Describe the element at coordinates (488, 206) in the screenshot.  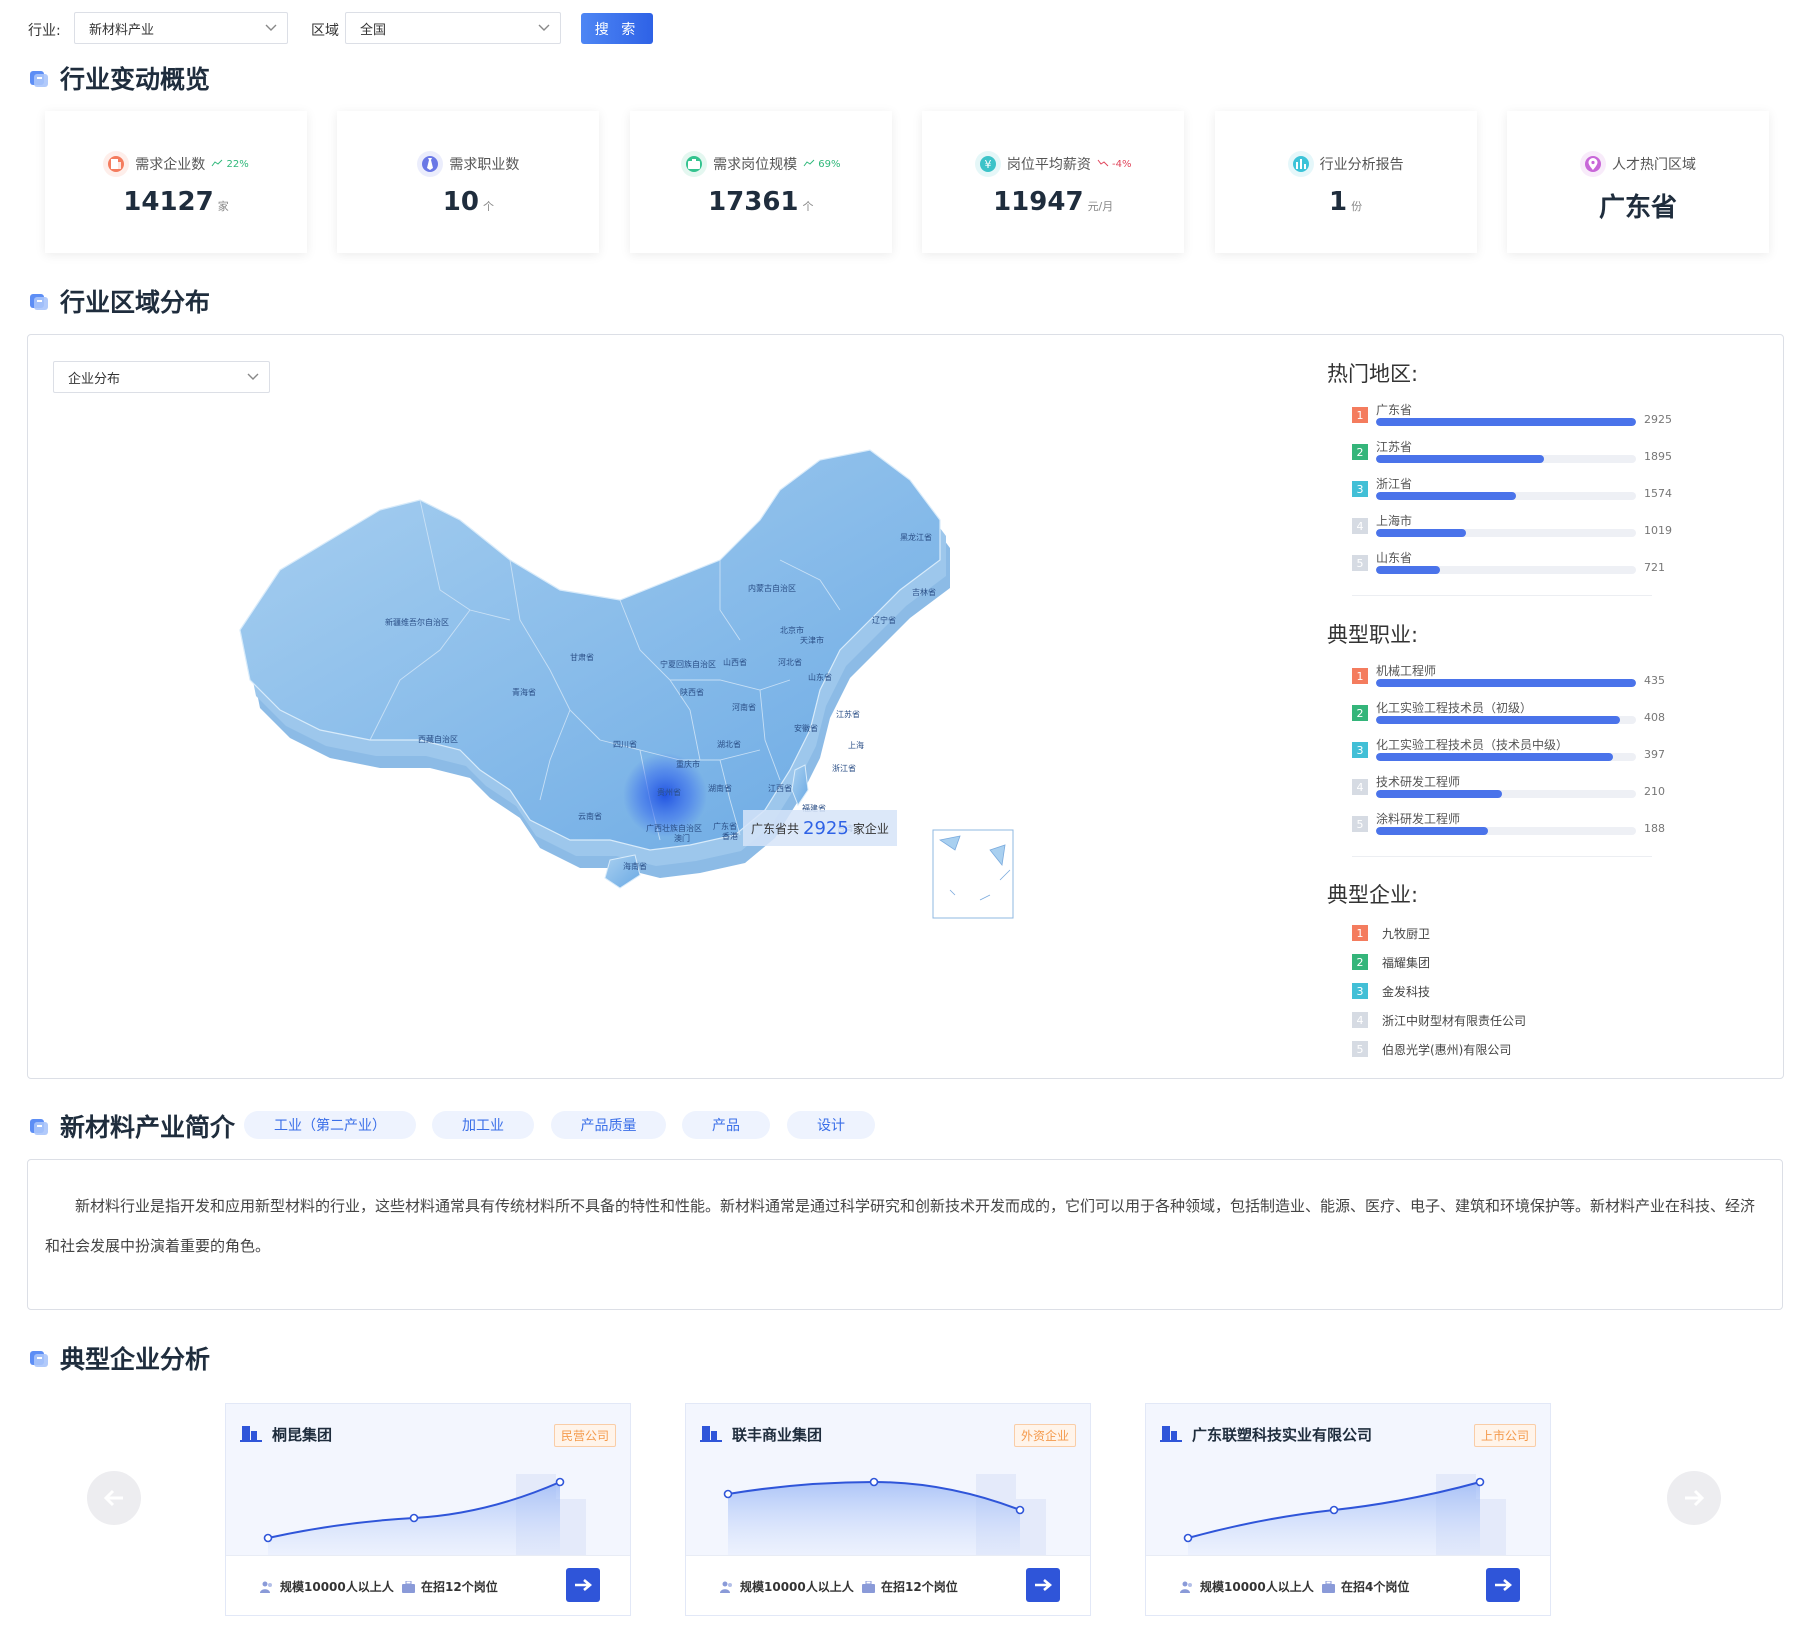
I see `stat-unit: 个` at that location.